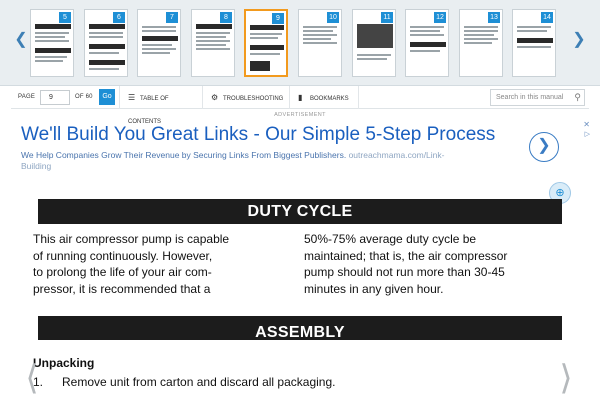  What do you see at coordinates (374, 288) in the screenshot?
I see `text-line: minutes in any given hour.` at bounding box center [374, 288].